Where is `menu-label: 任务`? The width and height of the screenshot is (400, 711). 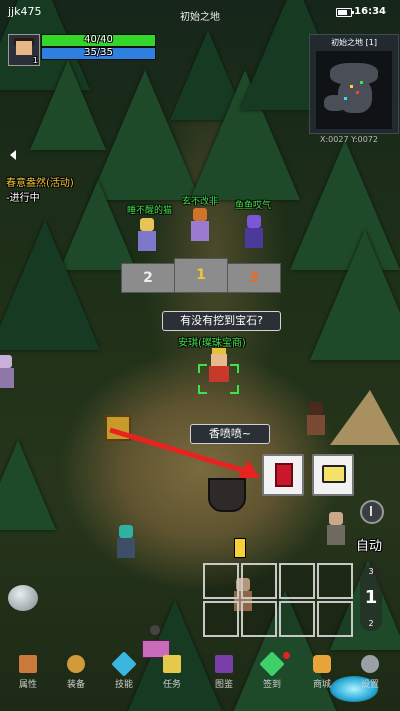 menu-label: 任务 is located at coordinates (171, 685).